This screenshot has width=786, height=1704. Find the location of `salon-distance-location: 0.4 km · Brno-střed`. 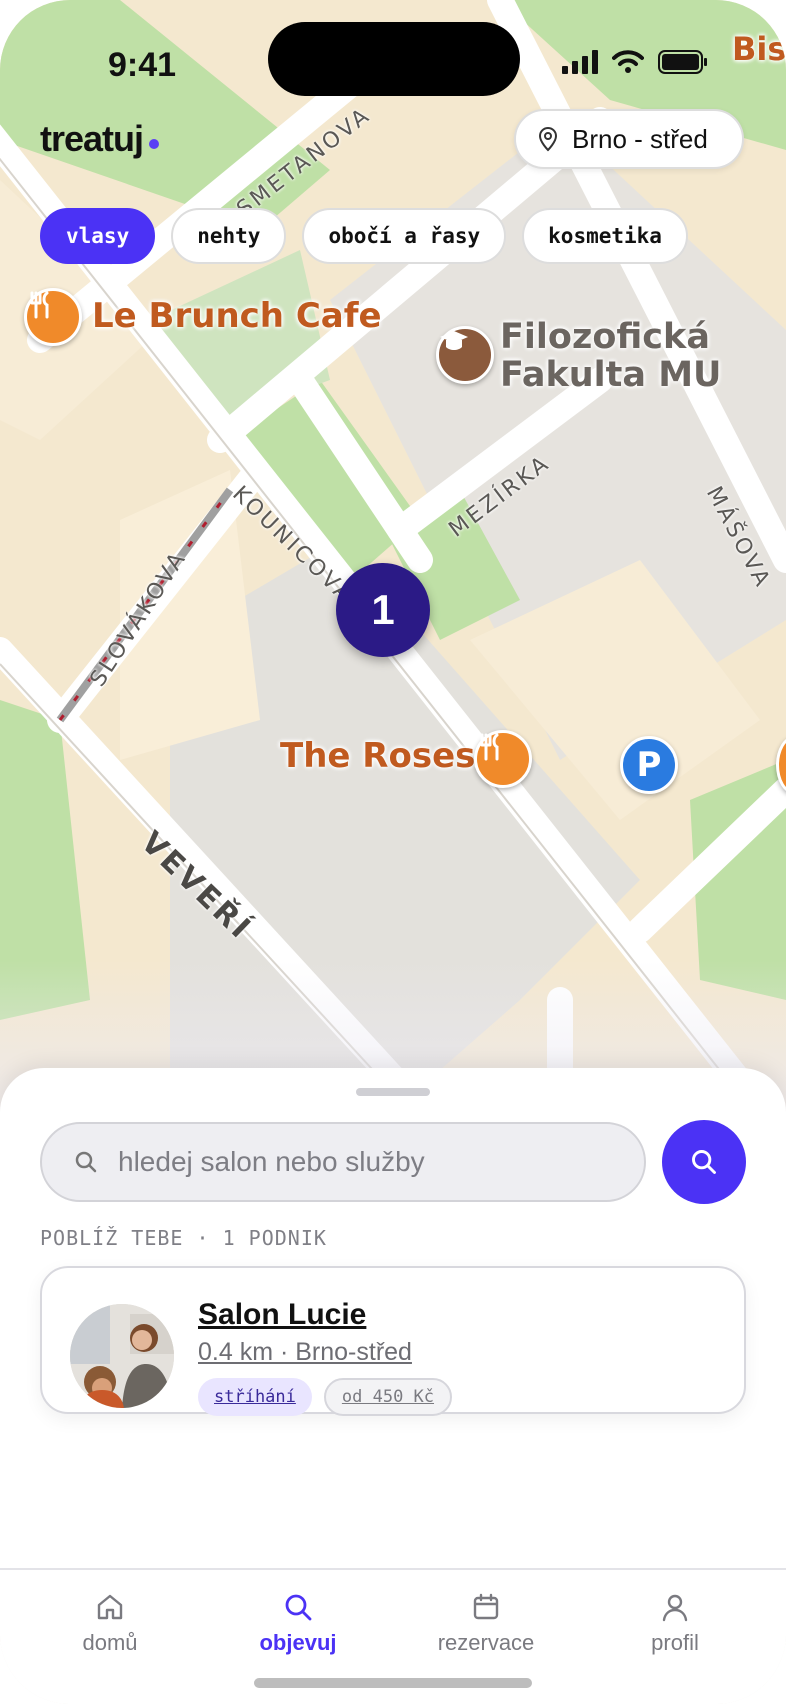

salon-distance-location: 0.4 km · Brno-střed is located at coordinates (305, 1352).